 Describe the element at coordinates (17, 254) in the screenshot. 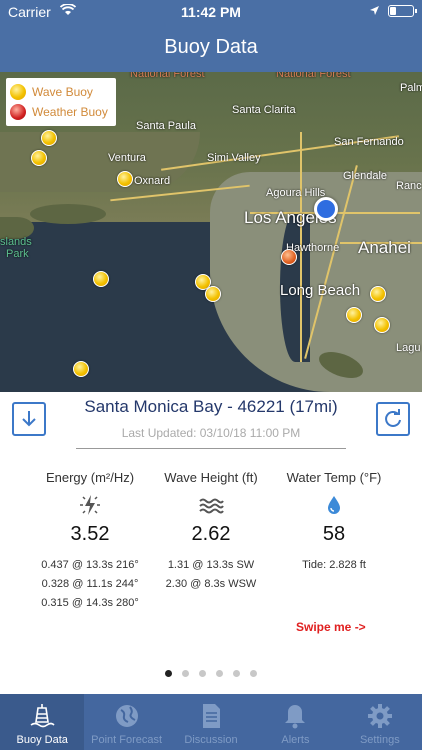

I see `map-label: Park` at that location.